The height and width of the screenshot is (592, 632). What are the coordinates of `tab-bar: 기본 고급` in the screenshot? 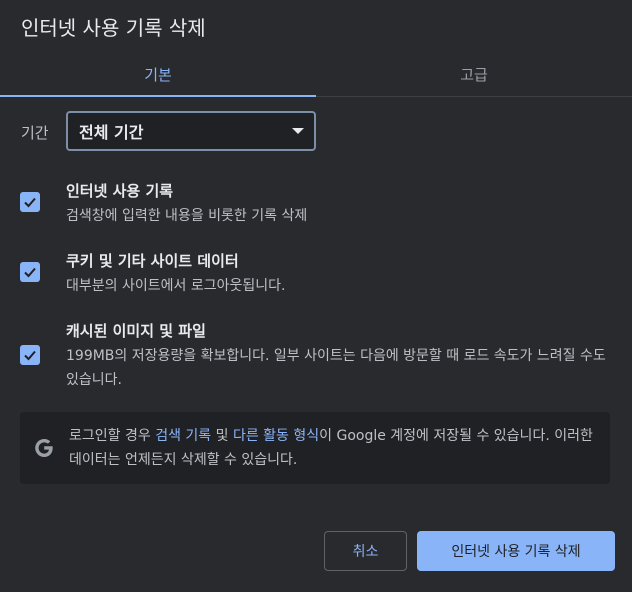 It's located at (316, 74).